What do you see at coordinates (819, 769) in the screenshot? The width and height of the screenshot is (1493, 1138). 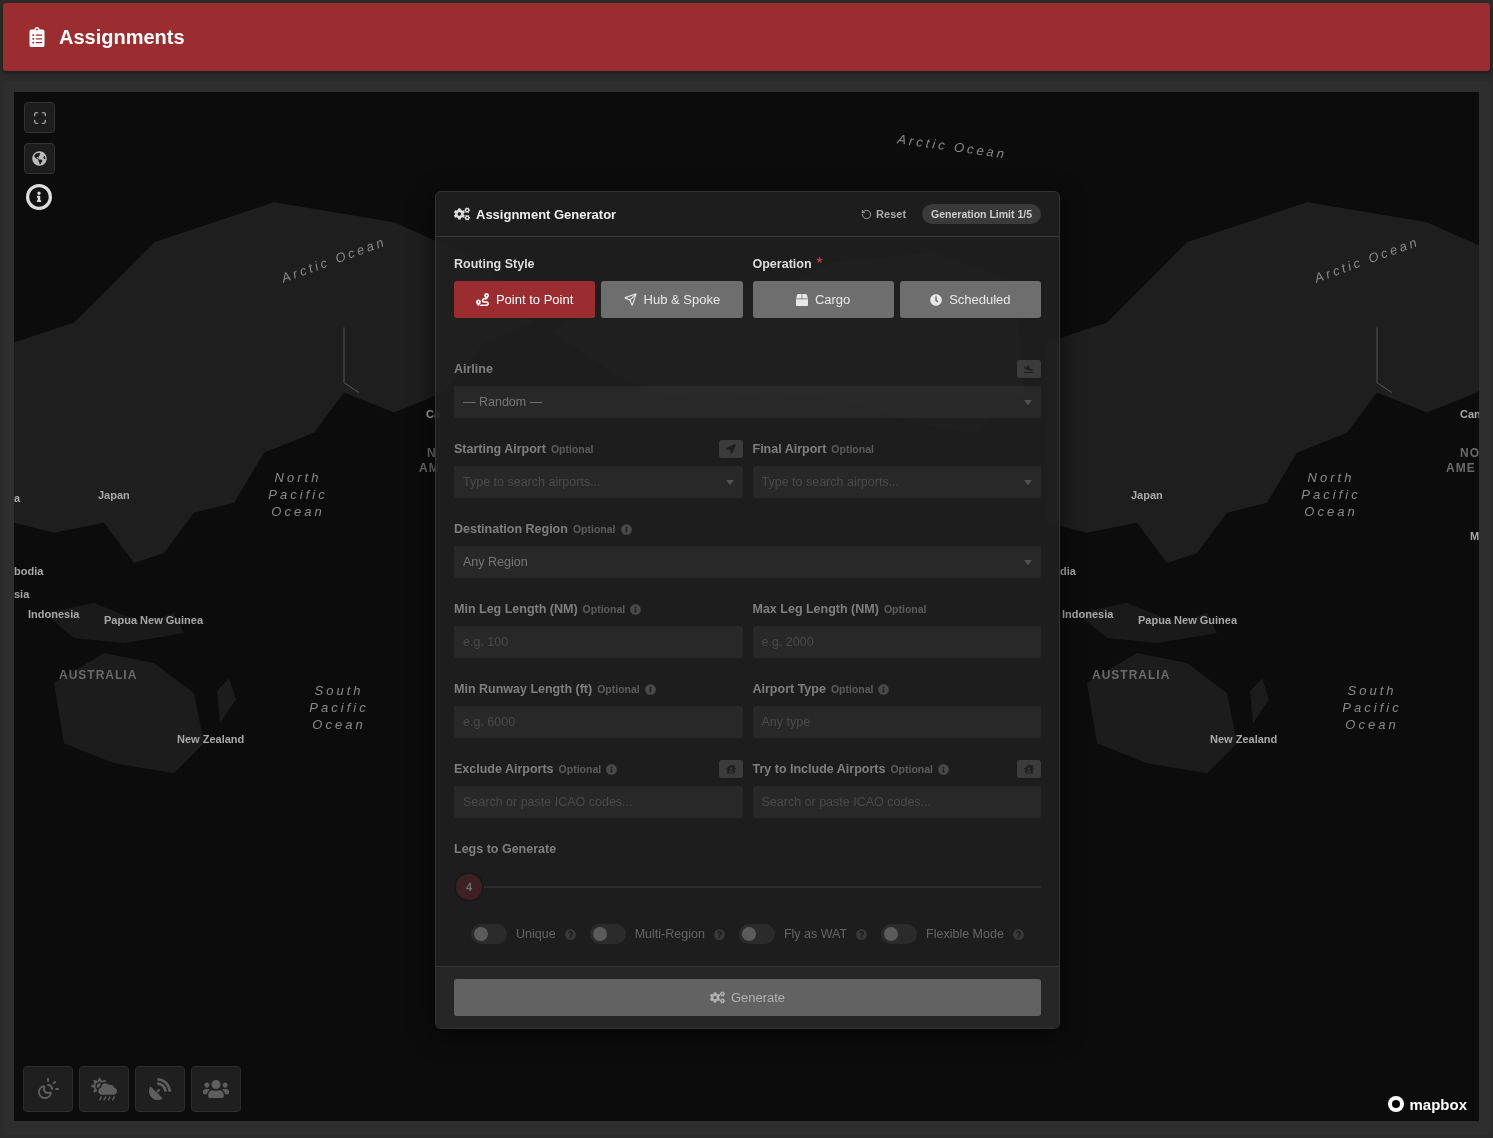 I see `field-label: Try to Include Airports` at bounding box center [819, 769].